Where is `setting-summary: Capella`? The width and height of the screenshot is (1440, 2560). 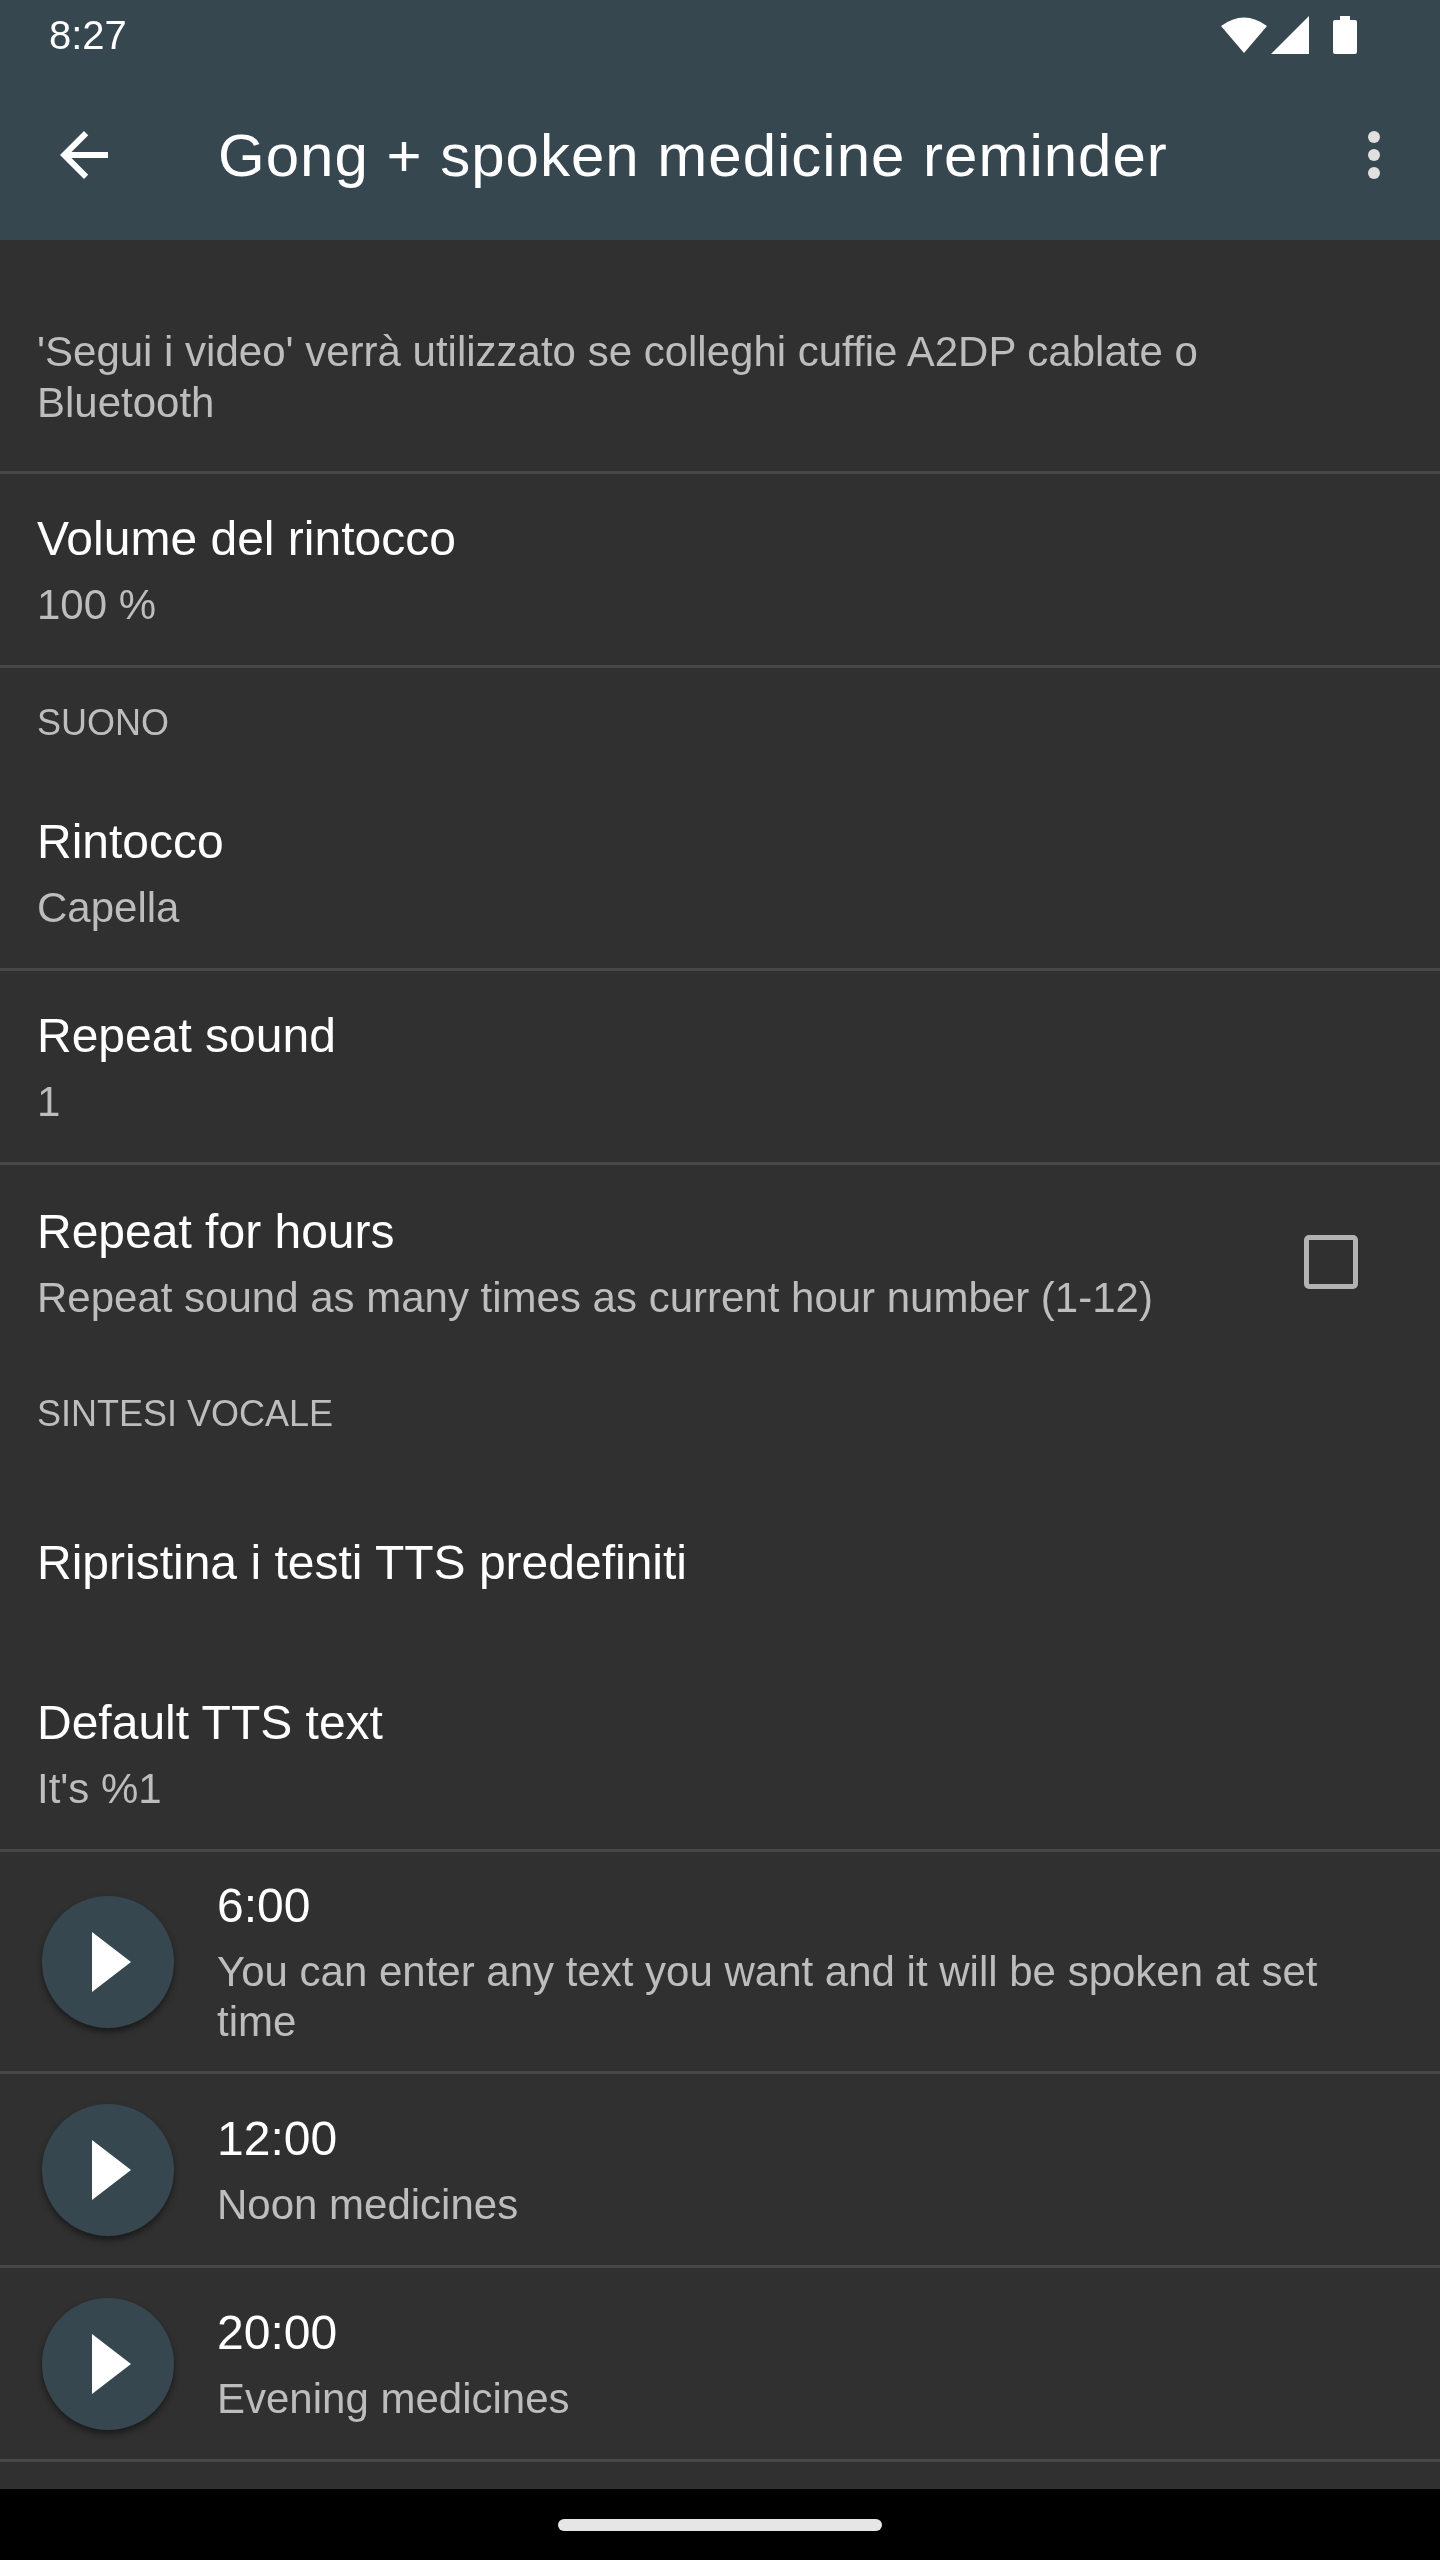
setting-summary: Capella is located at coordinates (108, 908).